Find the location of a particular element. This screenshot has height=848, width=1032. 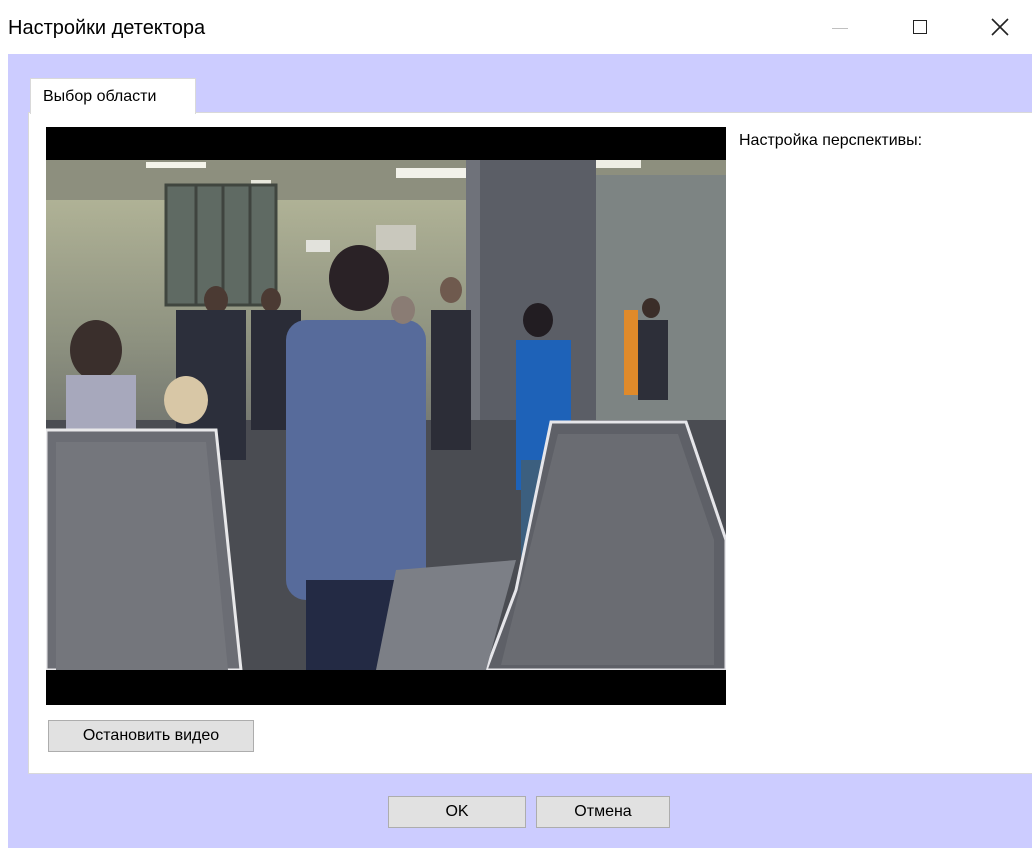

tab-label: Выбор области is located at coordinates (100, 96).